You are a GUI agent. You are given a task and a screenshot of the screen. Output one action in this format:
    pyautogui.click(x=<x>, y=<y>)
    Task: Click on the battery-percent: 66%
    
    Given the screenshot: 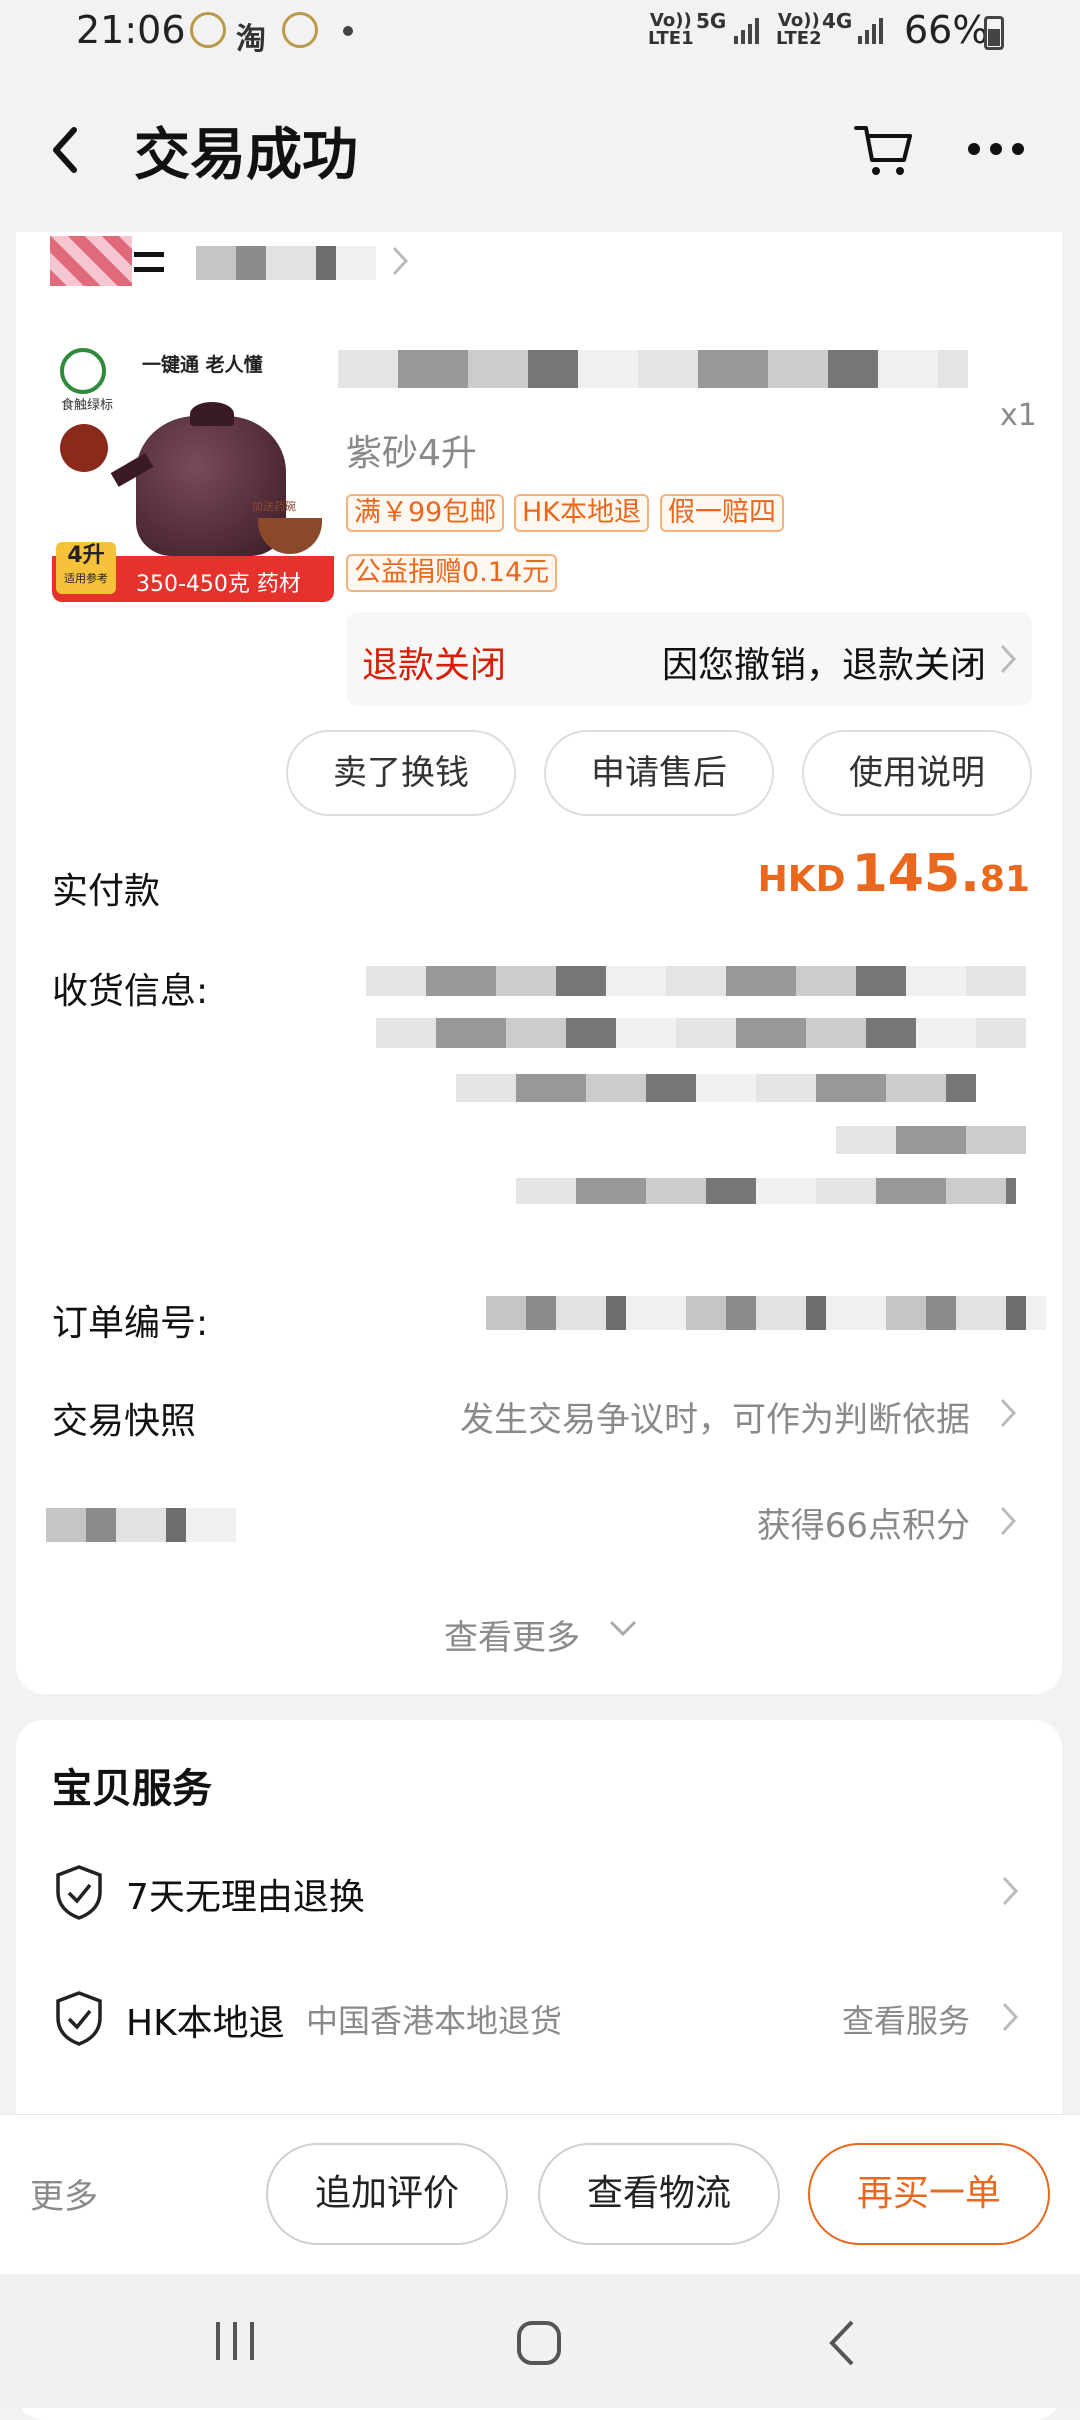 What is the action you would take?
    pyautogui.click(x=946, y=30)
    